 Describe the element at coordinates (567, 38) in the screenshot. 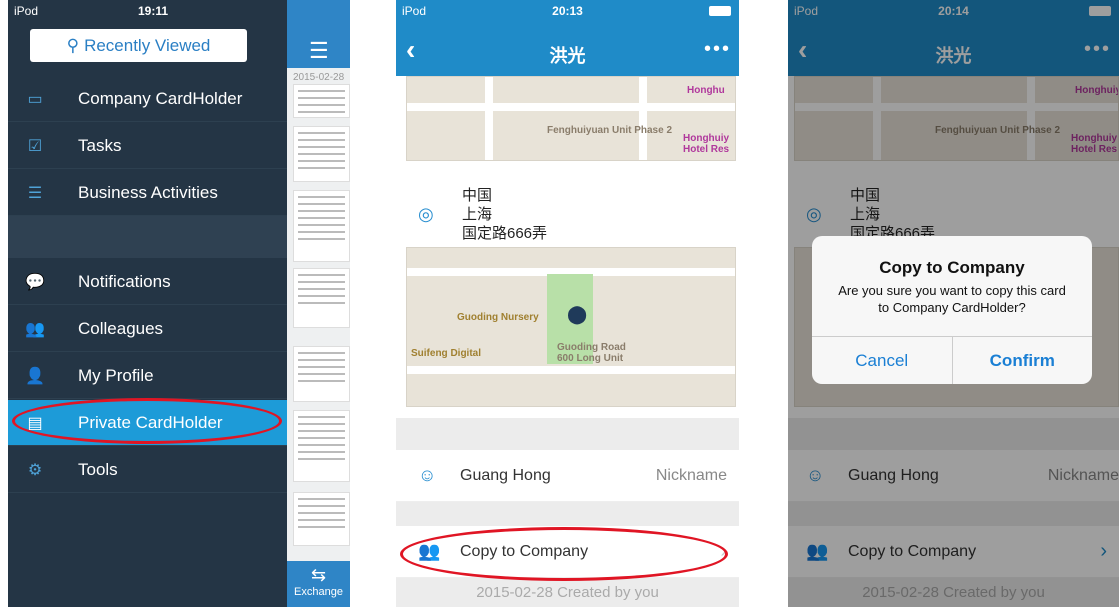

I see `nav-bar: iPod 20:13 ‹ 洪光 •••` at that location.